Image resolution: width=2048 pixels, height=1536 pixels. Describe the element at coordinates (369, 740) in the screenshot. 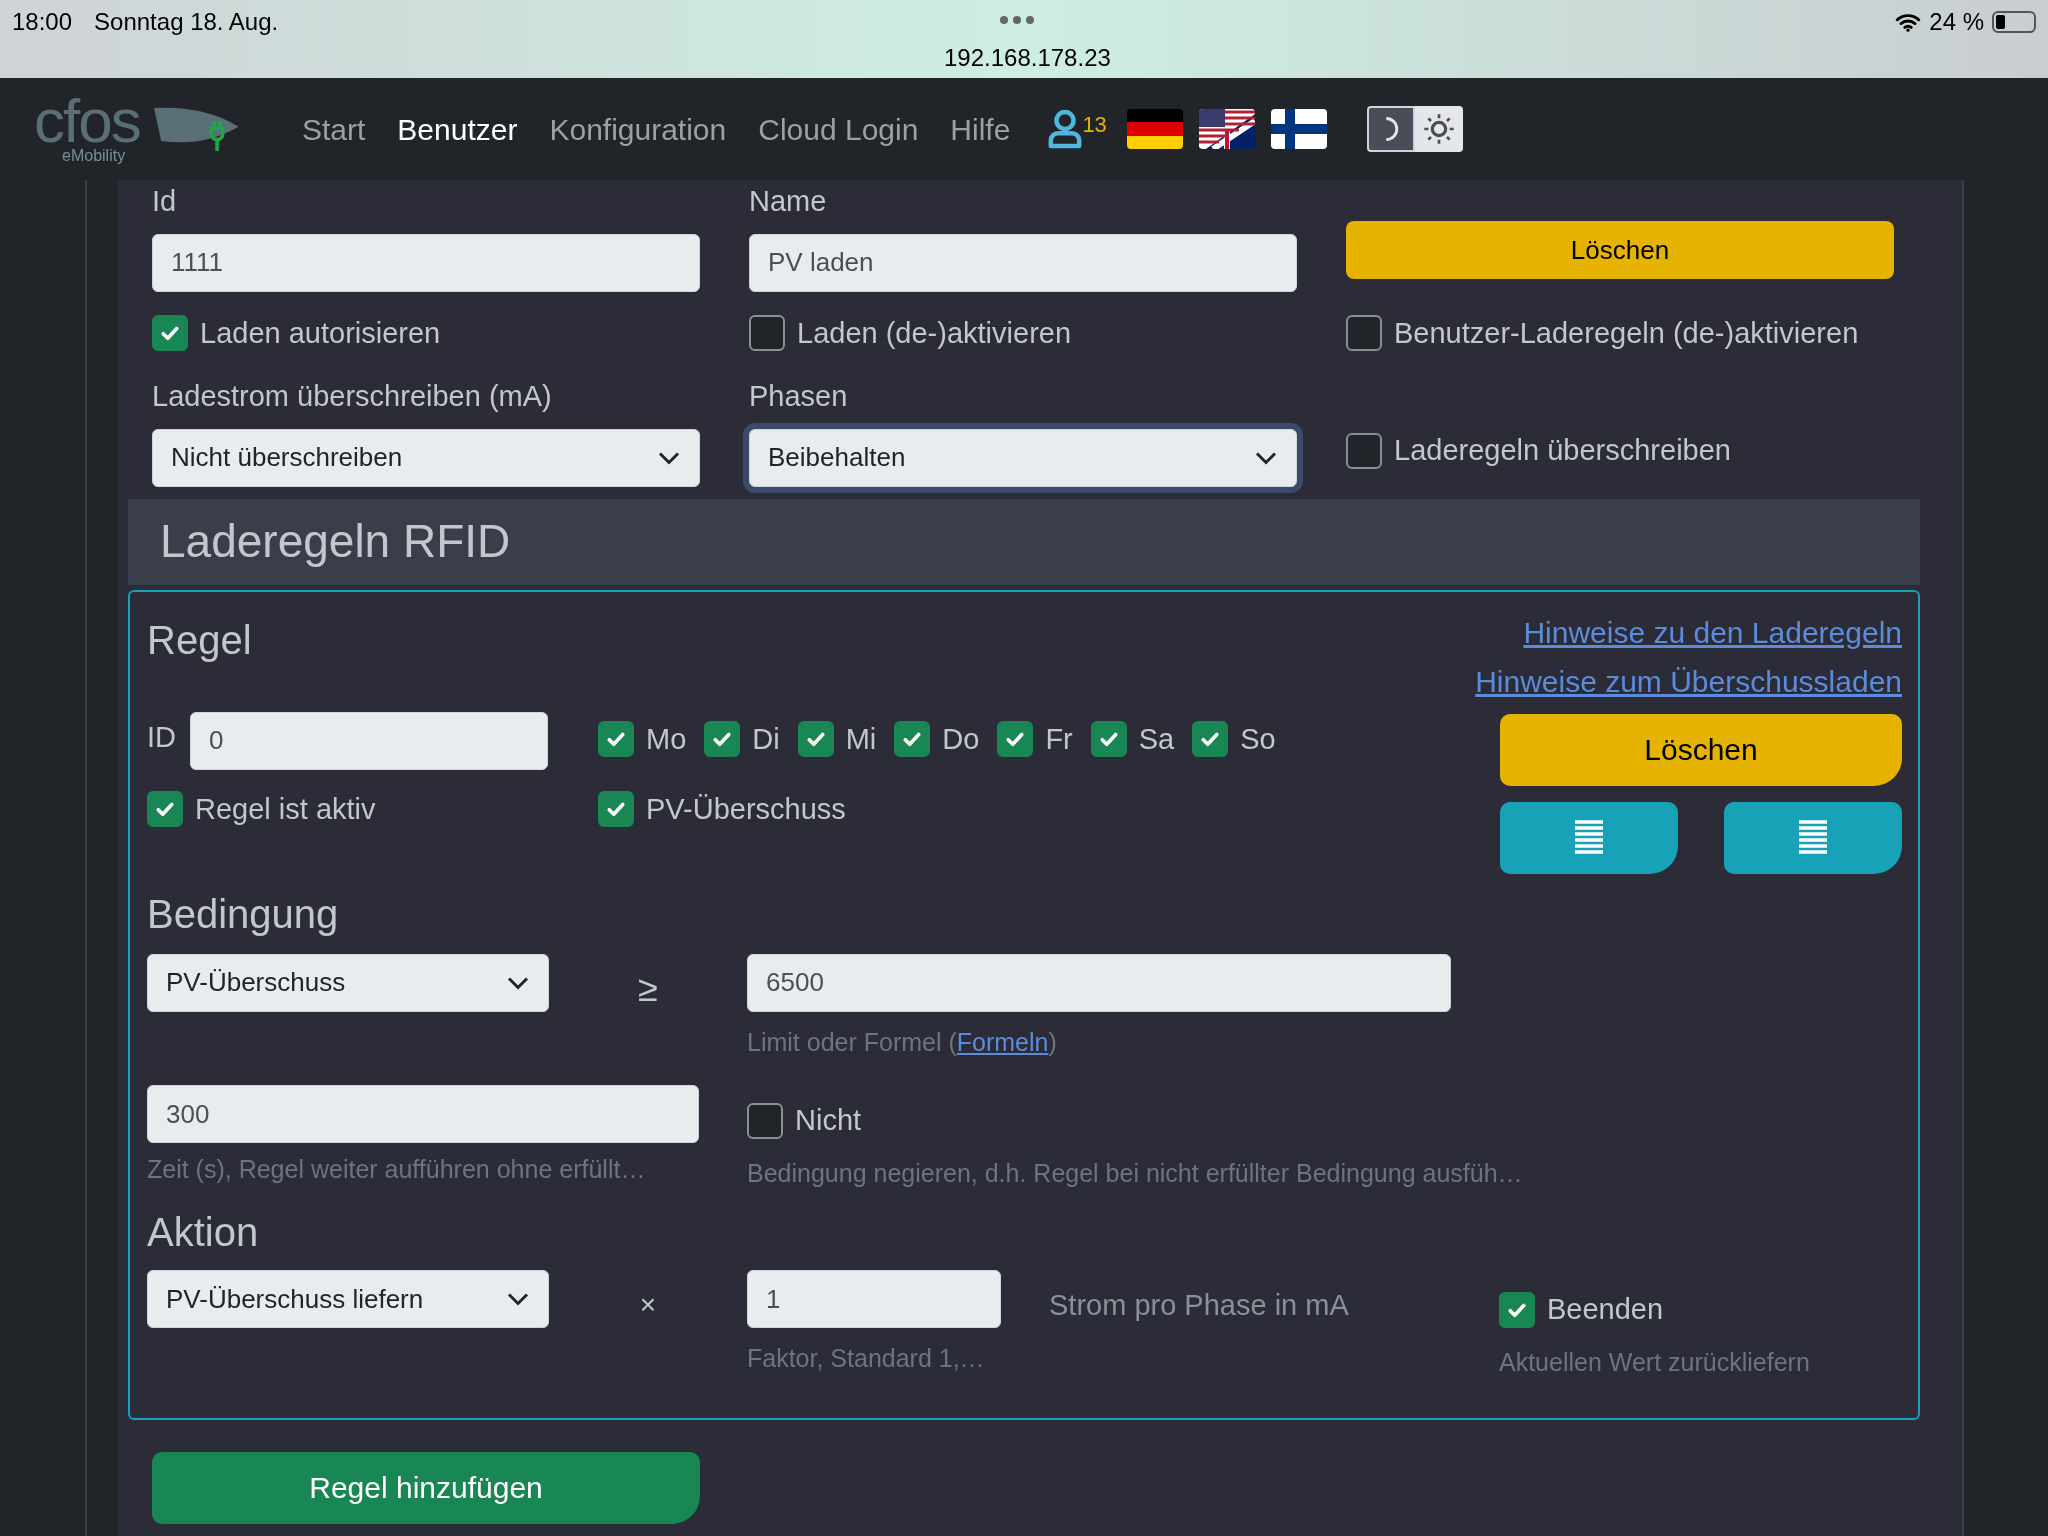

I see `id-input: 0` at that location.